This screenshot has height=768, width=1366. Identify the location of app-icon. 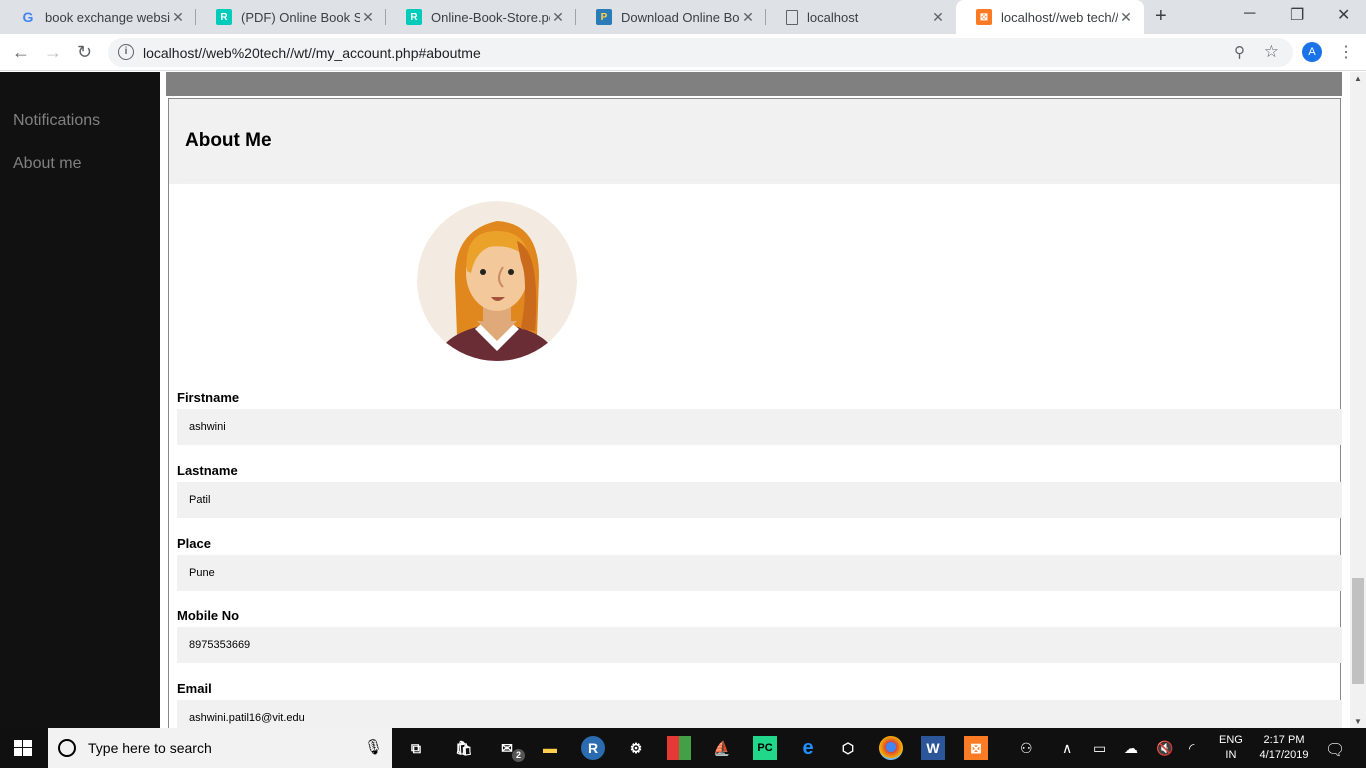
(679, 748).